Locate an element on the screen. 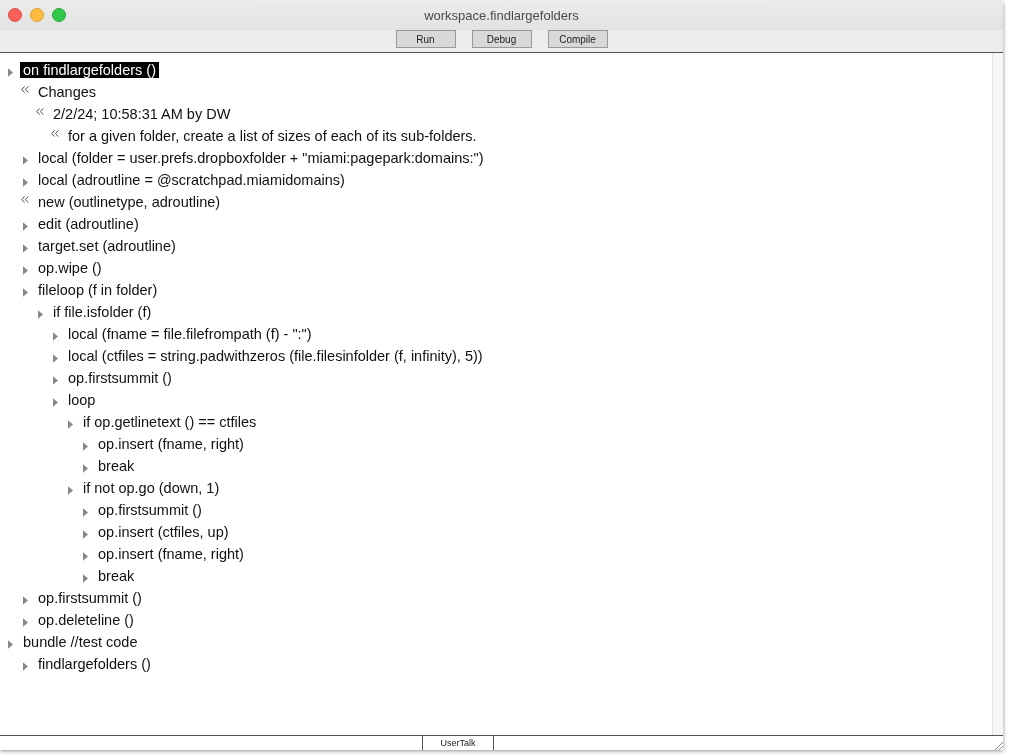 The image size is (1010, 756). toolbar-button: Run is located at coordinates (425, 39).